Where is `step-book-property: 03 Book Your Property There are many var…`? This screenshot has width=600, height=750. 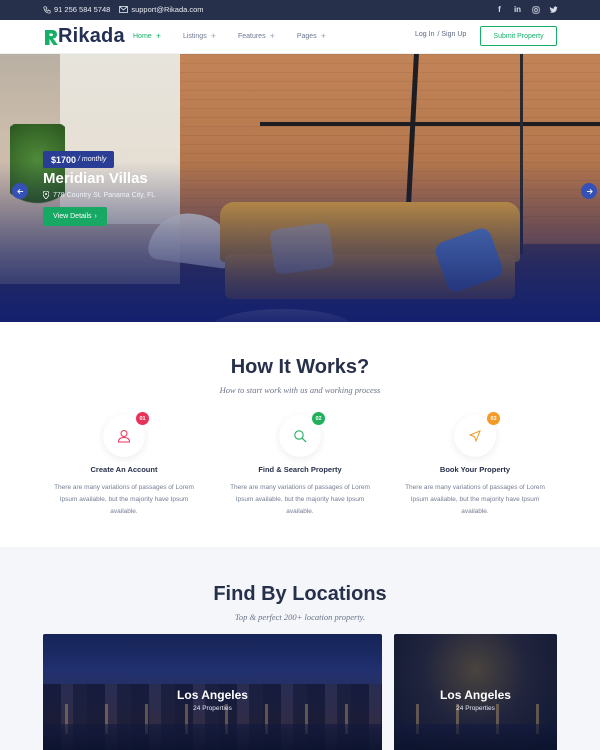
step-book-property: 03 Book Your Property There are many var… is located at coordinates (475, 465).